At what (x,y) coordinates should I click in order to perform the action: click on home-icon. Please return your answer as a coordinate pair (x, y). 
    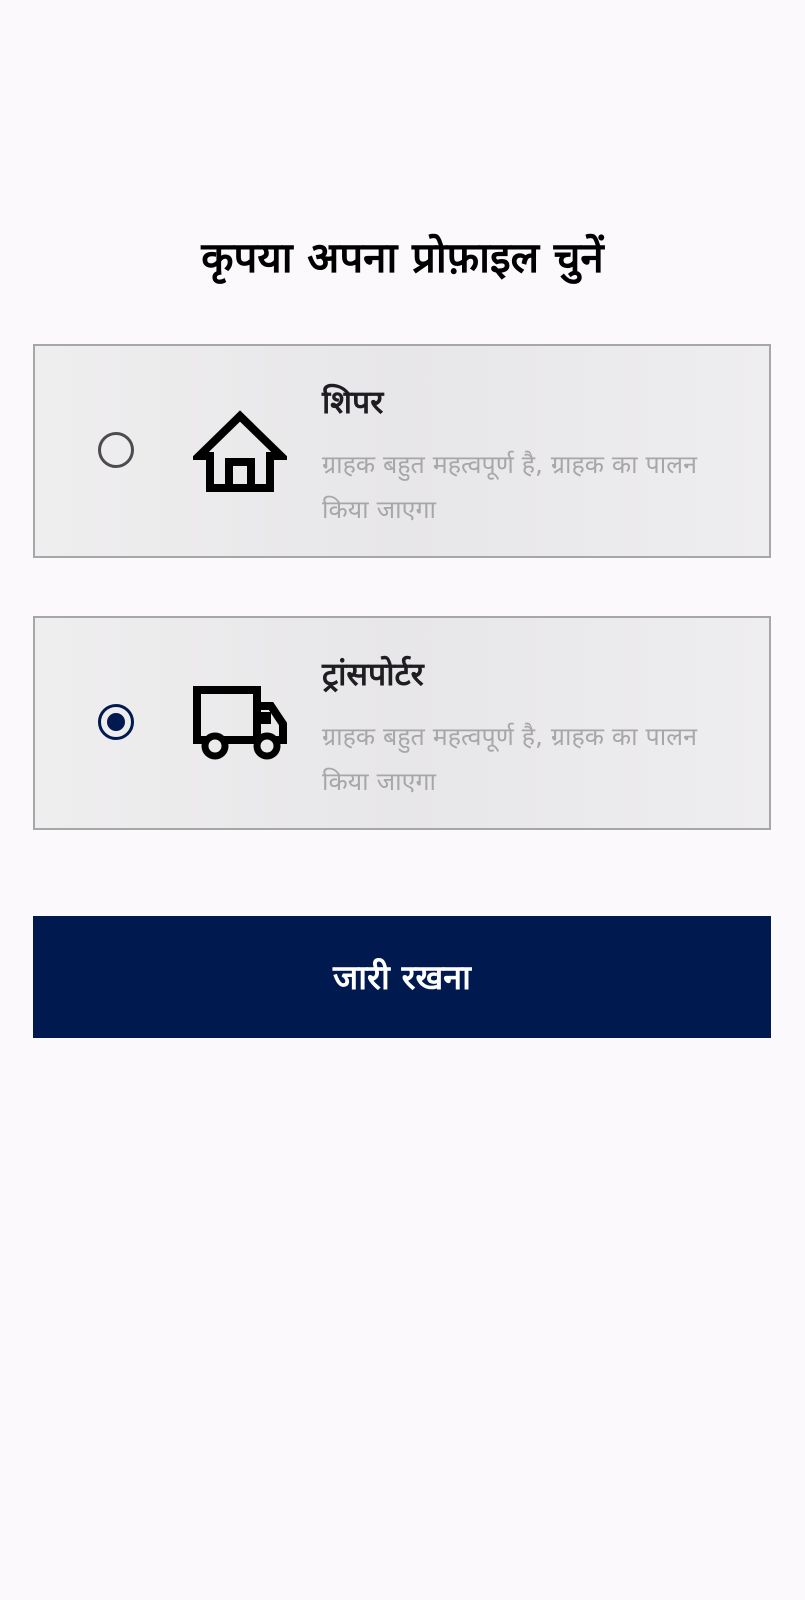
    Looking at the image, I should click on (240, 452).